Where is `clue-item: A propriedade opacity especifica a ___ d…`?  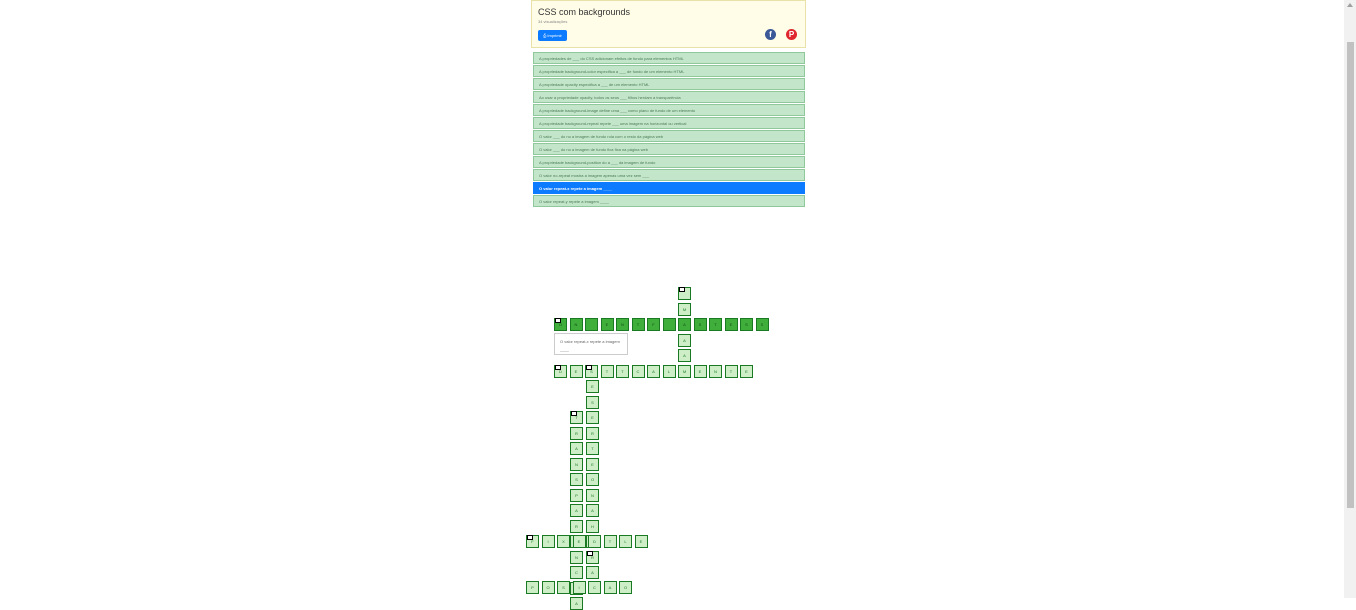
clue-item: A propriedade opacity especifica a ___ d… is located at coordinates (669, 84).